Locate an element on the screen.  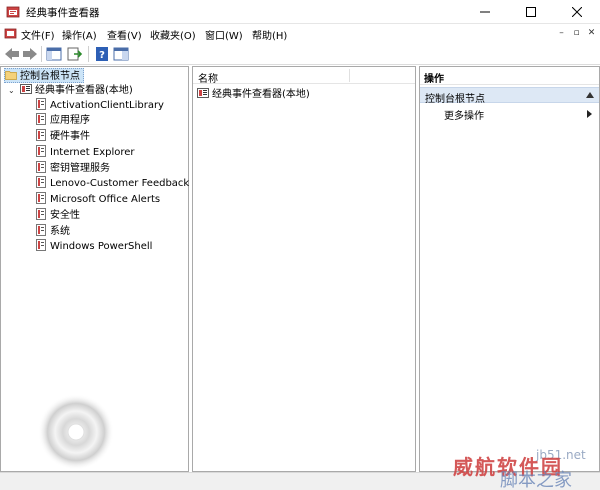
tree-log-label: 安全性 is located at coordinates (65, 215).